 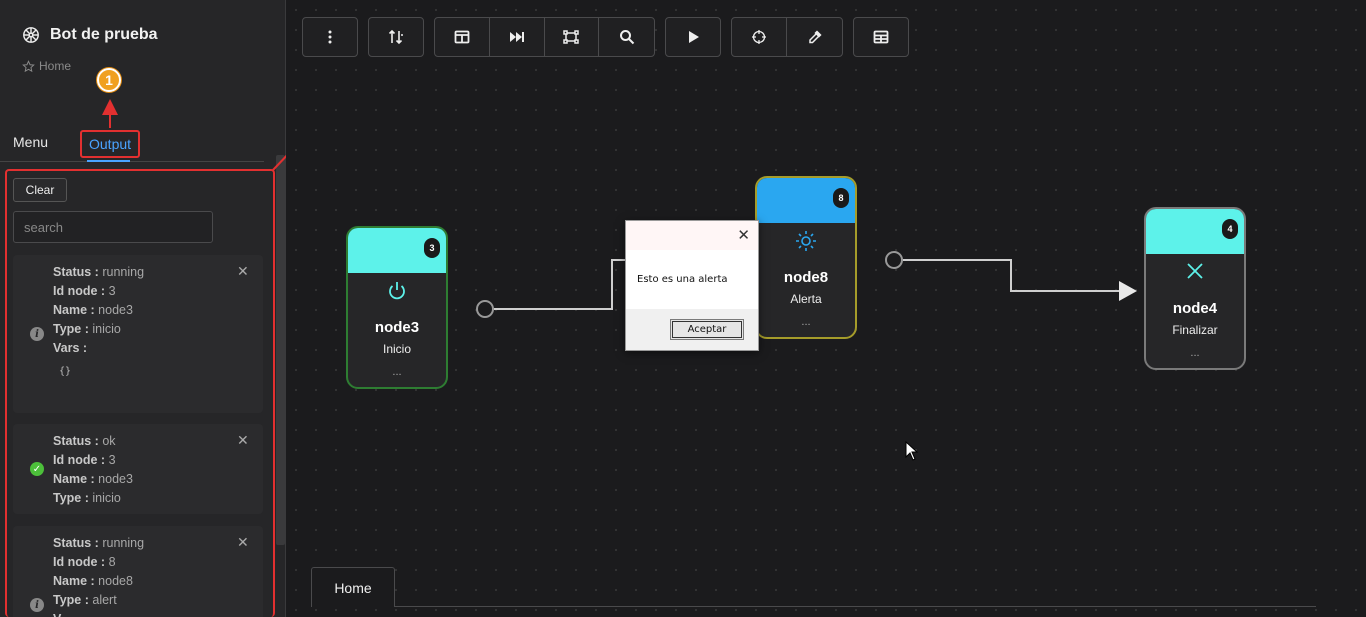 I want to click on close-icon, so click(x=1195, y=271).